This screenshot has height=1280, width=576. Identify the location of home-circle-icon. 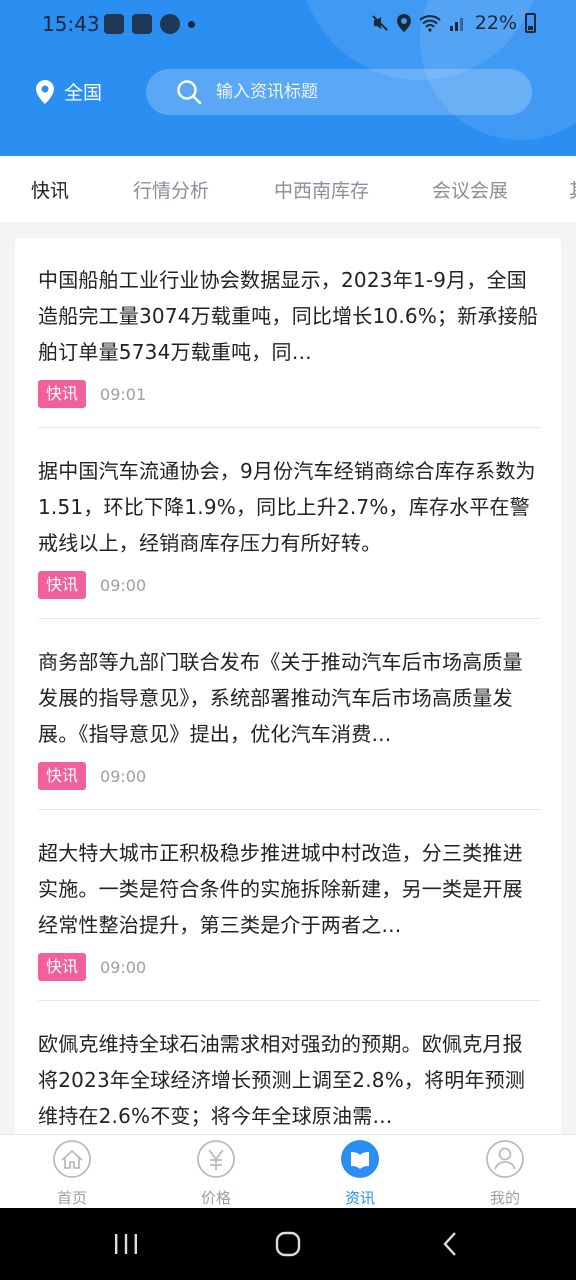
(288, 1244).